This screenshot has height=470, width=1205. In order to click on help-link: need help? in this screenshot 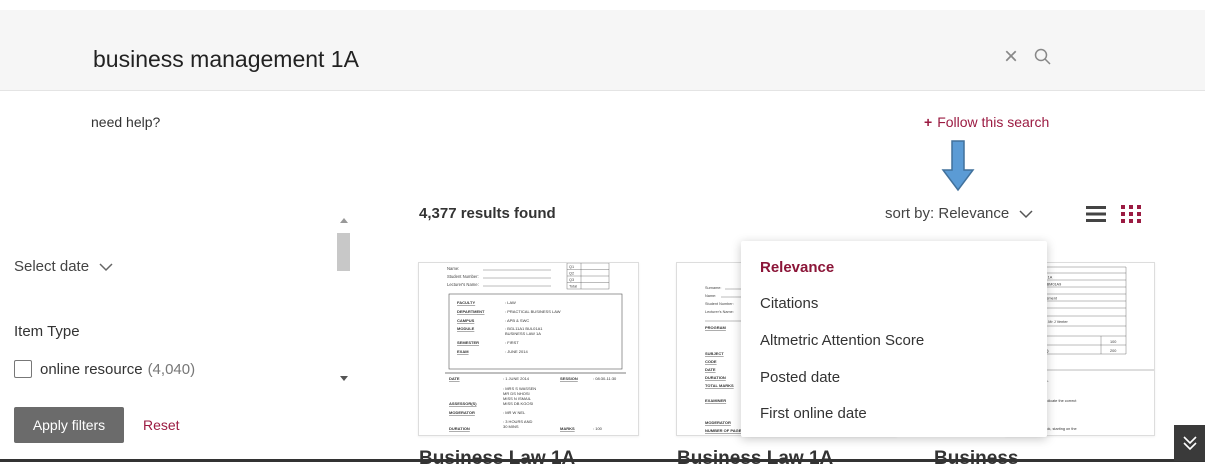, I will do `click(125, 122)`.